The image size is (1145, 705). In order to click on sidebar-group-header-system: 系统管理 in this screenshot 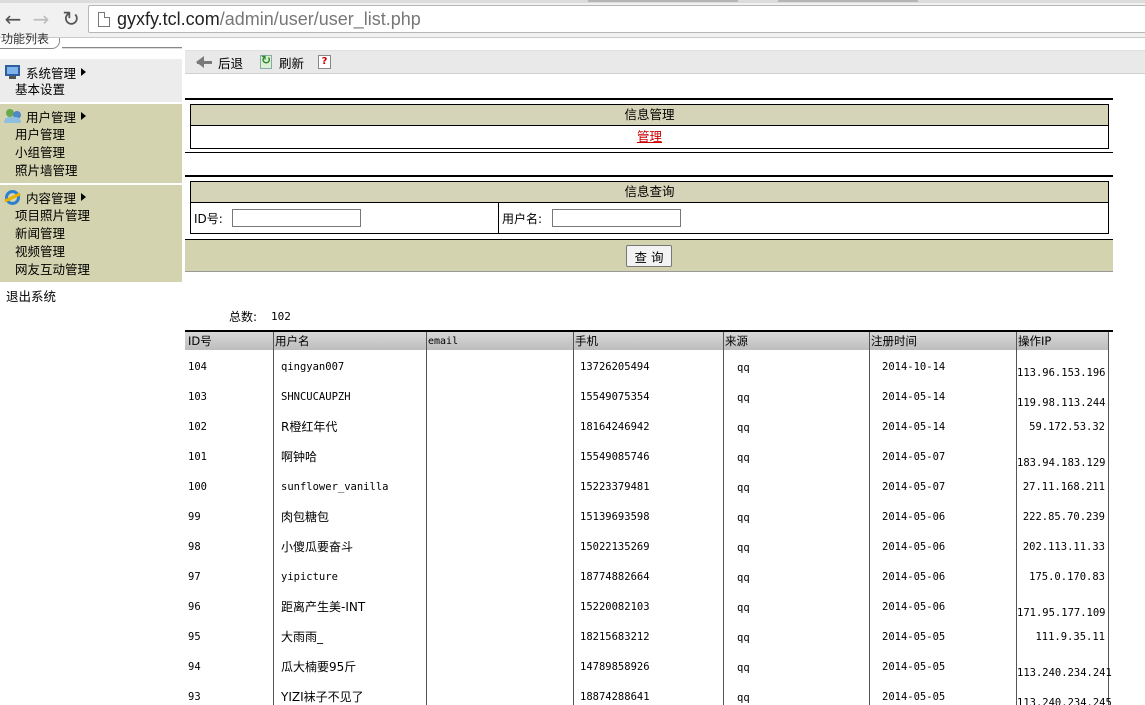, I will do `click(45, 72)`.